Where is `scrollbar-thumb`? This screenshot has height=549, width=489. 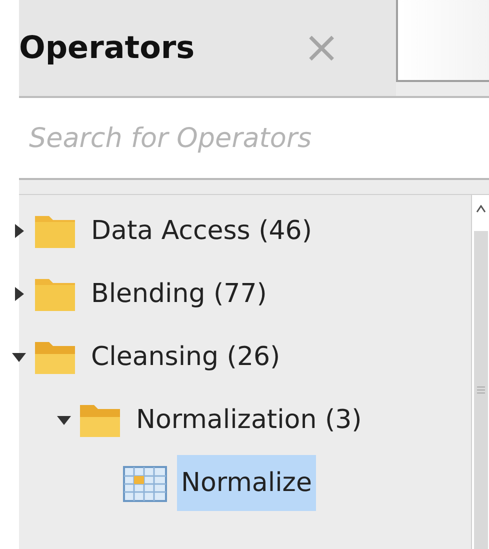 scrollbar-thumb is located at coordinates (481, 390).